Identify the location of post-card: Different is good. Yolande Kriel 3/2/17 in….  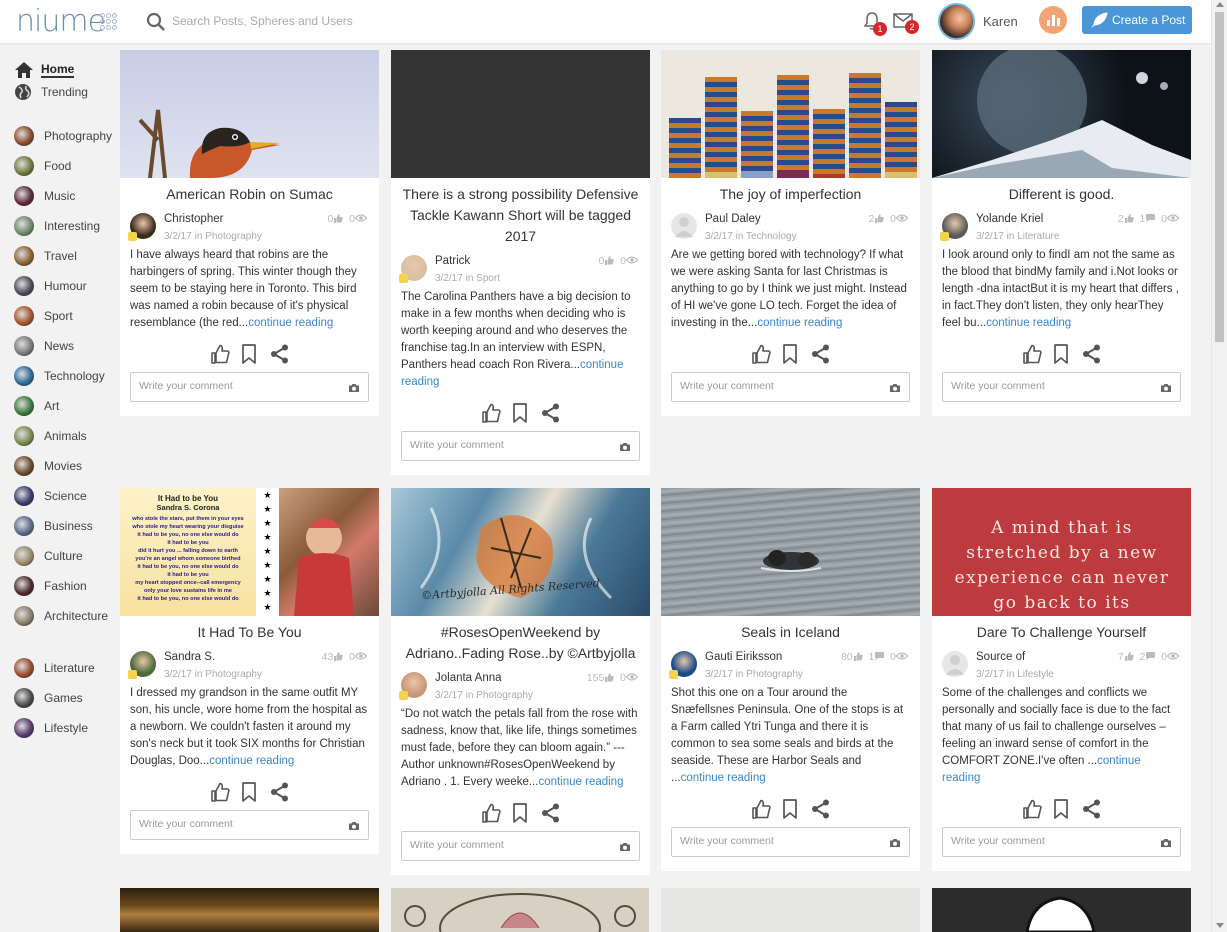
(1061, 233).